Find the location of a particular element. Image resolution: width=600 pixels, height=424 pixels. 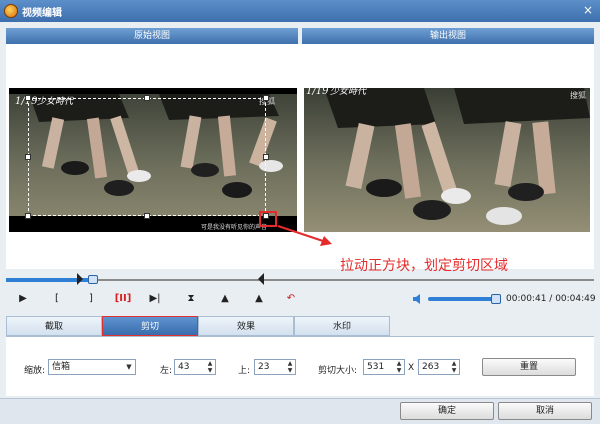

tab-trim: 截取 is located at coordinates (54, 326).